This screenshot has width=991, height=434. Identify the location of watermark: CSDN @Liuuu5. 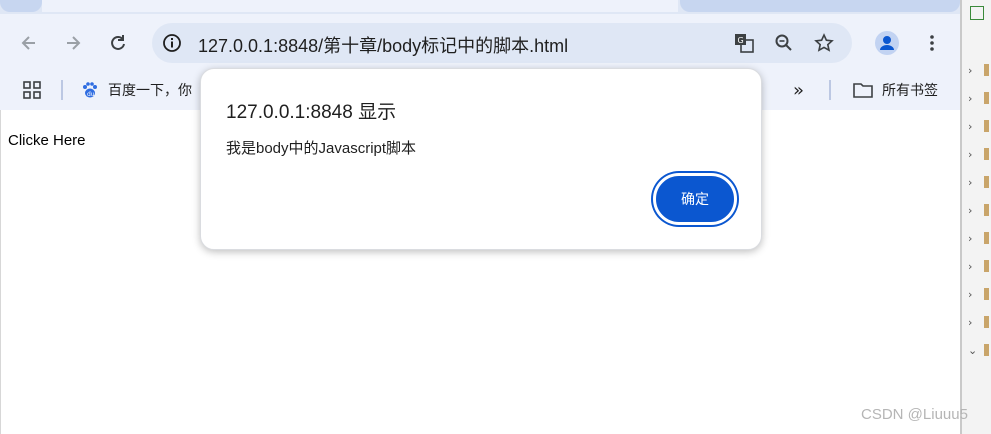
(914, 414).